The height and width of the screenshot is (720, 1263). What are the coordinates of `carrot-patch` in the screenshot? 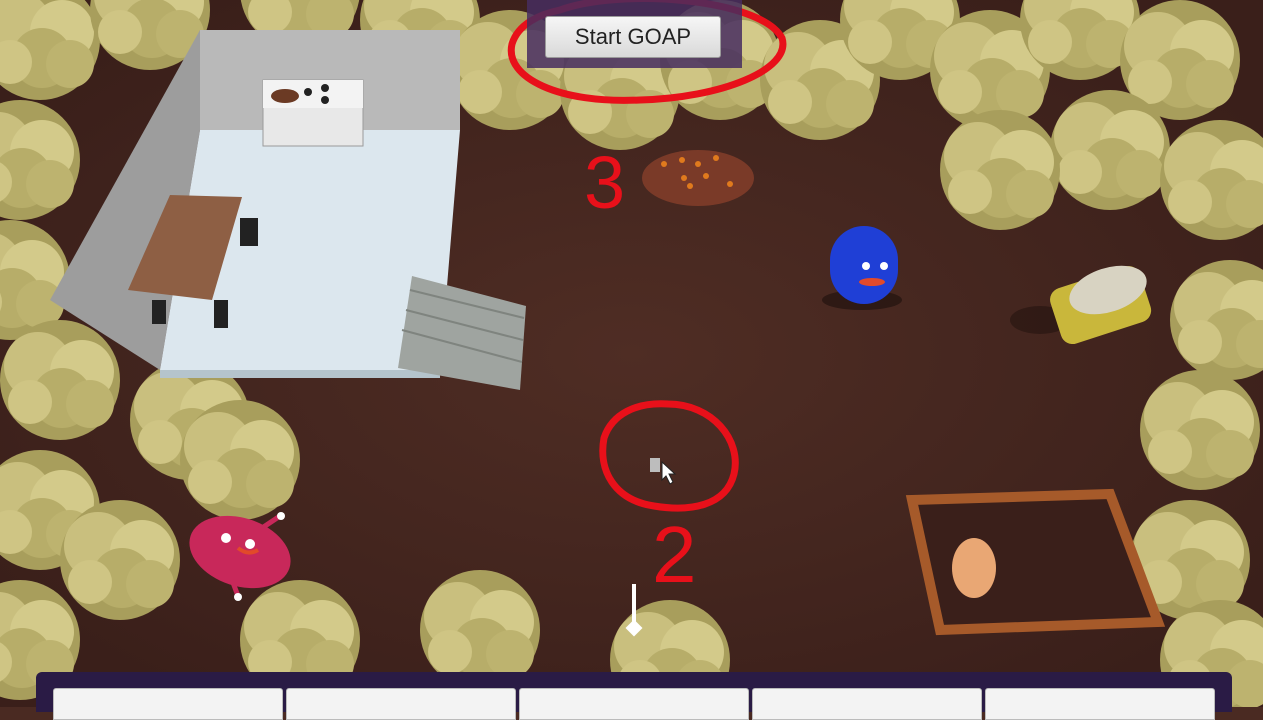 It's located at (698, 178).